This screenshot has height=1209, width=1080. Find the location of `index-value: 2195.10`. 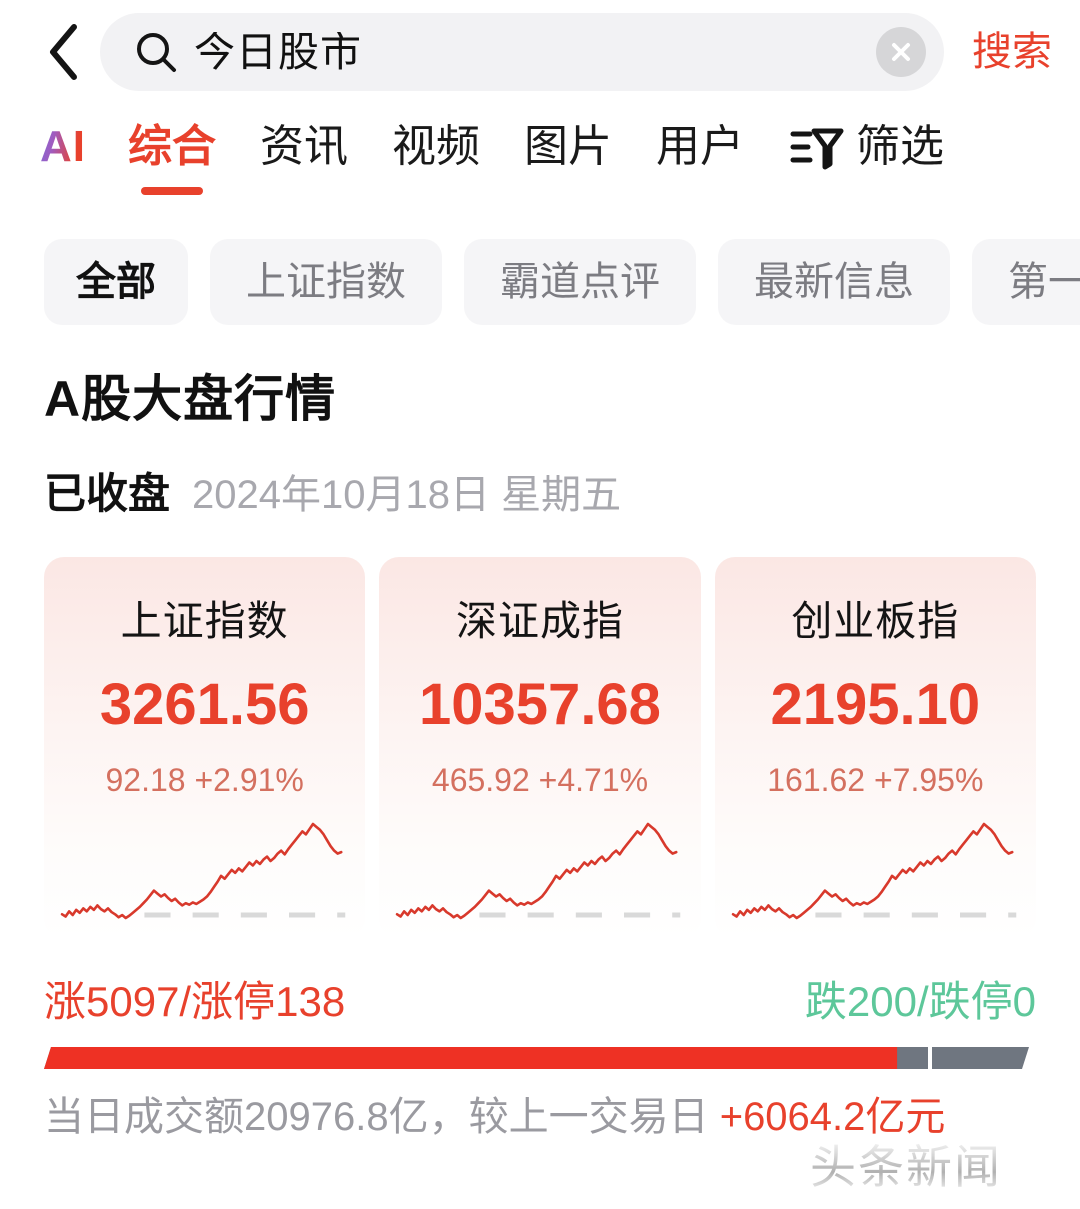

index-value: 2195.10 is located at coordinates (875, 704).